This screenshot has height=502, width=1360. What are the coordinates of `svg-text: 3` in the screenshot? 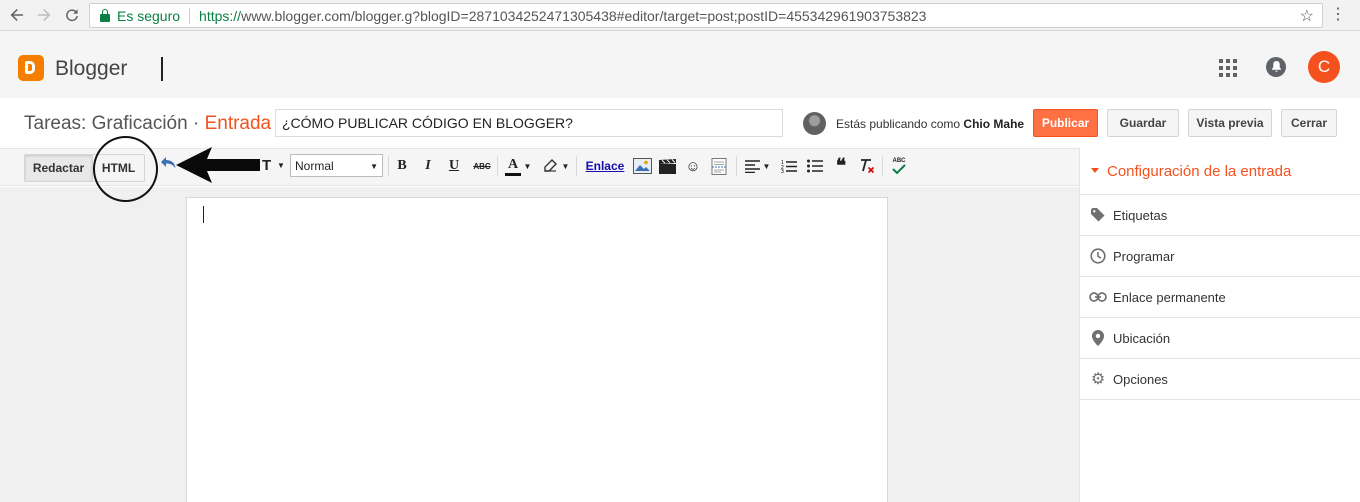 It's located at (782, 171).